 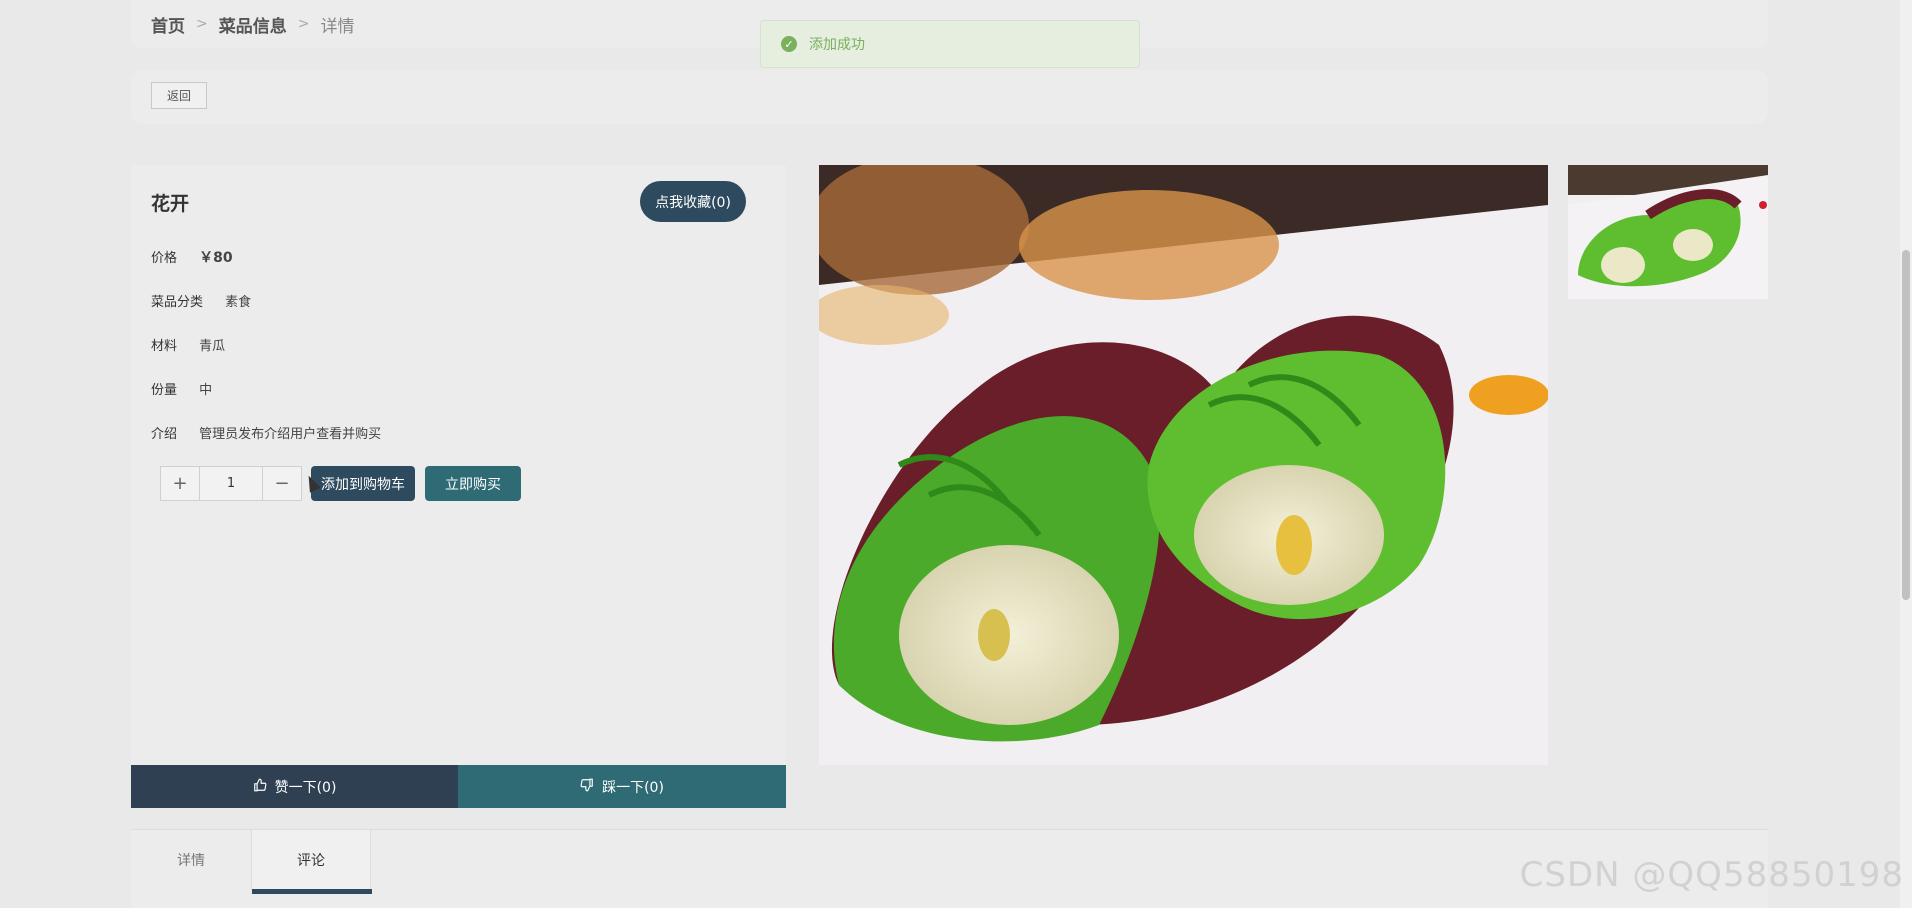 What do you see at coordinates (164, 258) in the screenshot?
I see `attr-label: 价格` at bounding box center [164, 258].